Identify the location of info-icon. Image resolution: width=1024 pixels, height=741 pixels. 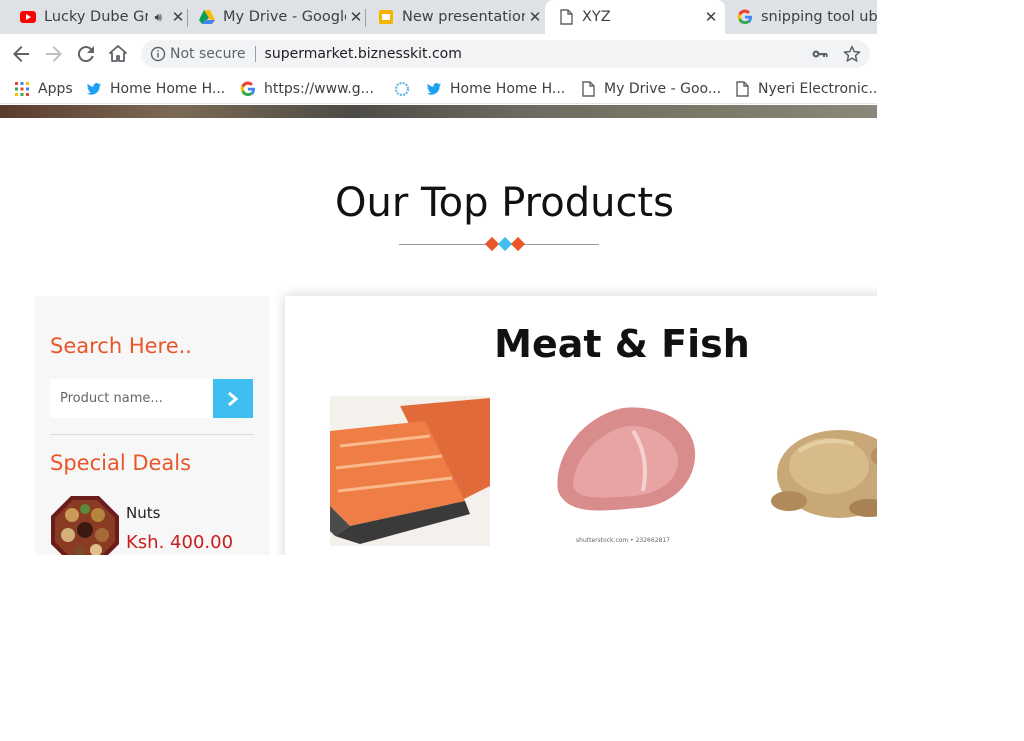
(158, 54).